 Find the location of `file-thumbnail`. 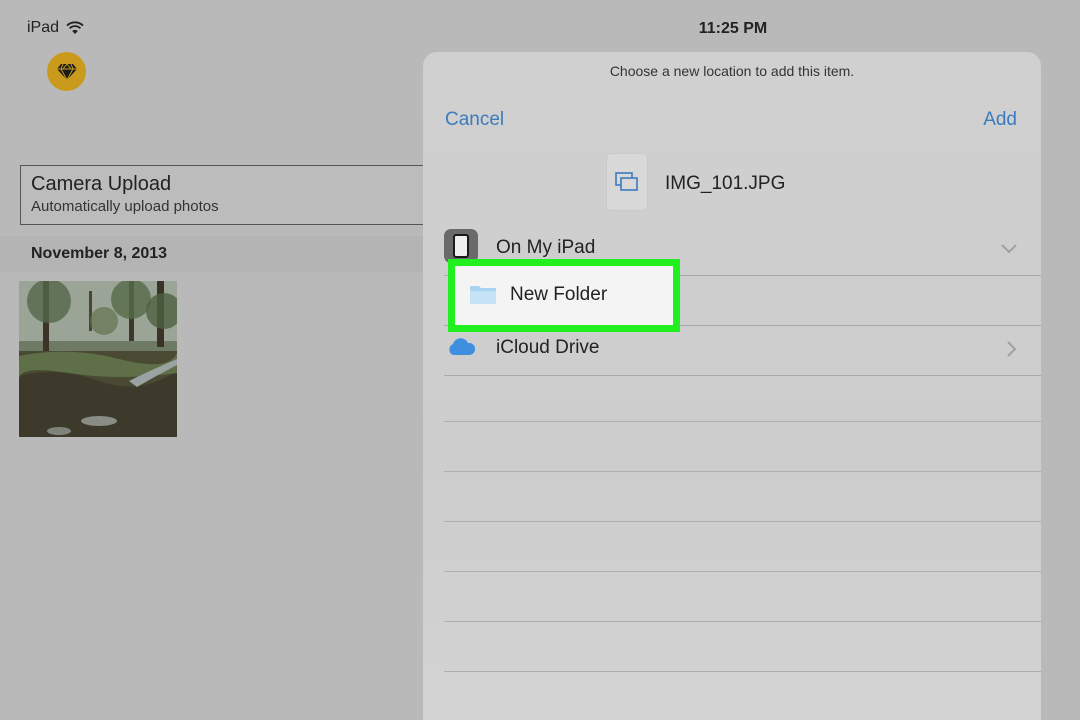

file-thumbnail is located at coordinates (627, 182).